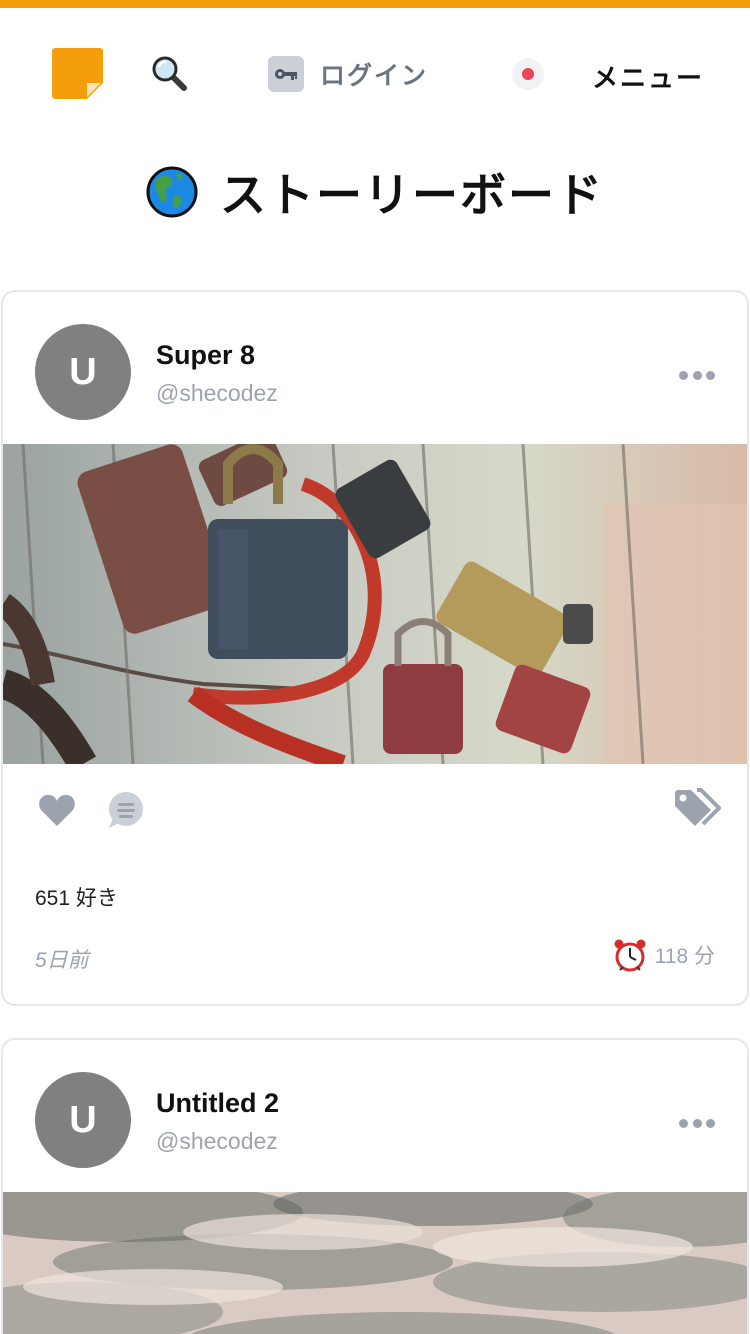 The height and width of the screenshot is (1334, 750). I want to click on tags-icon, so click(698, 807).